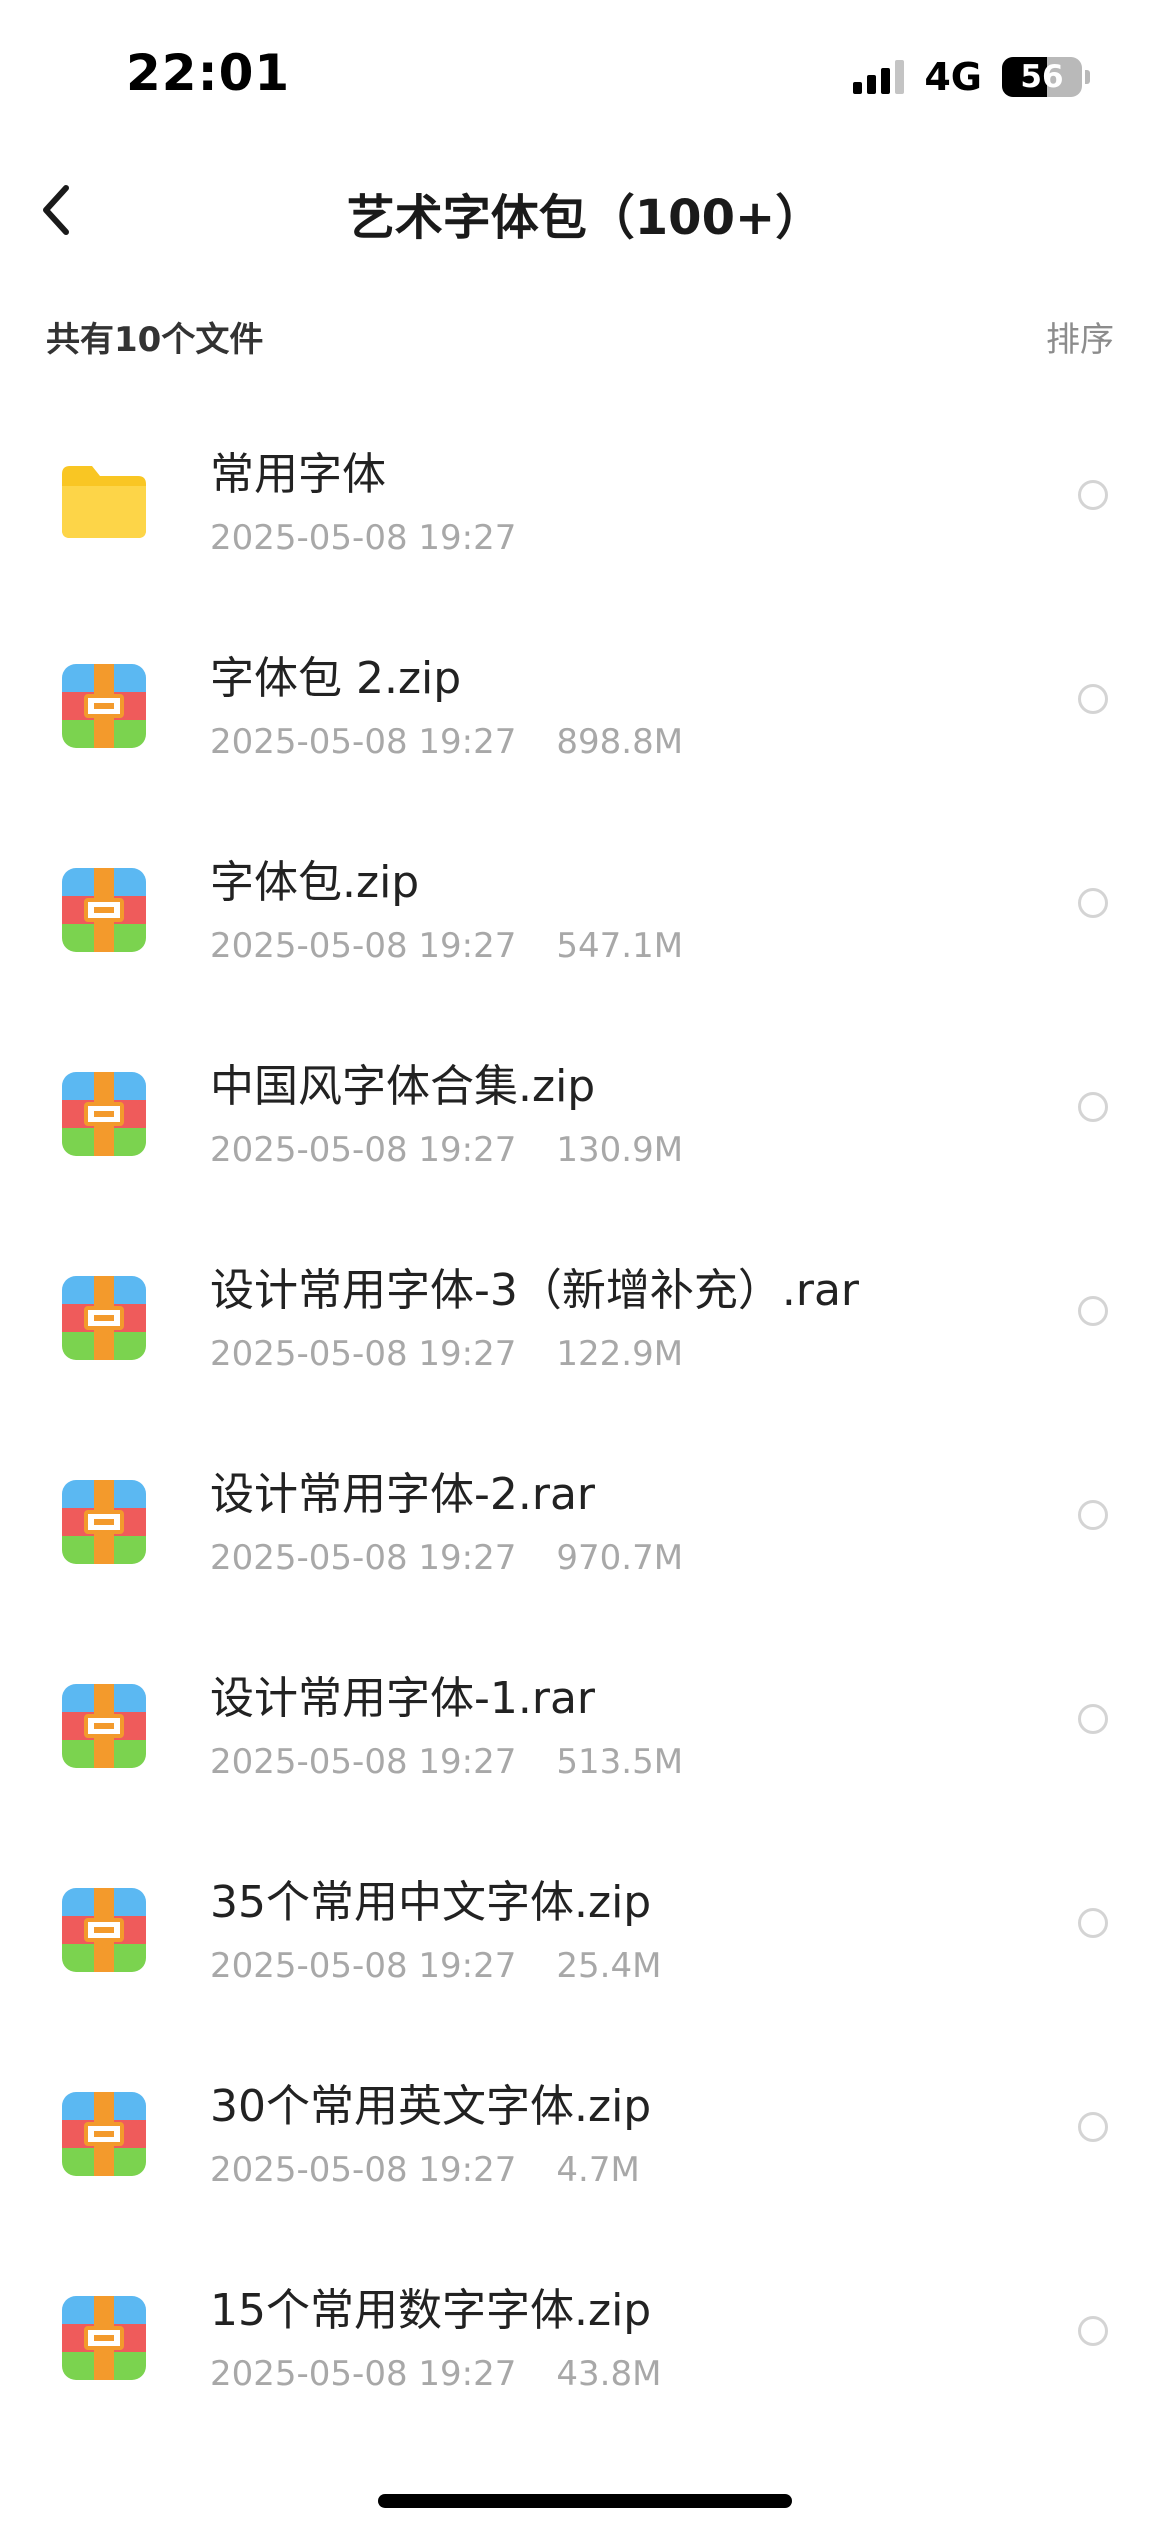  Describe the element at coordinates (609, 2374) in the screenshot. I see `file-size: 43.8M` at that location.